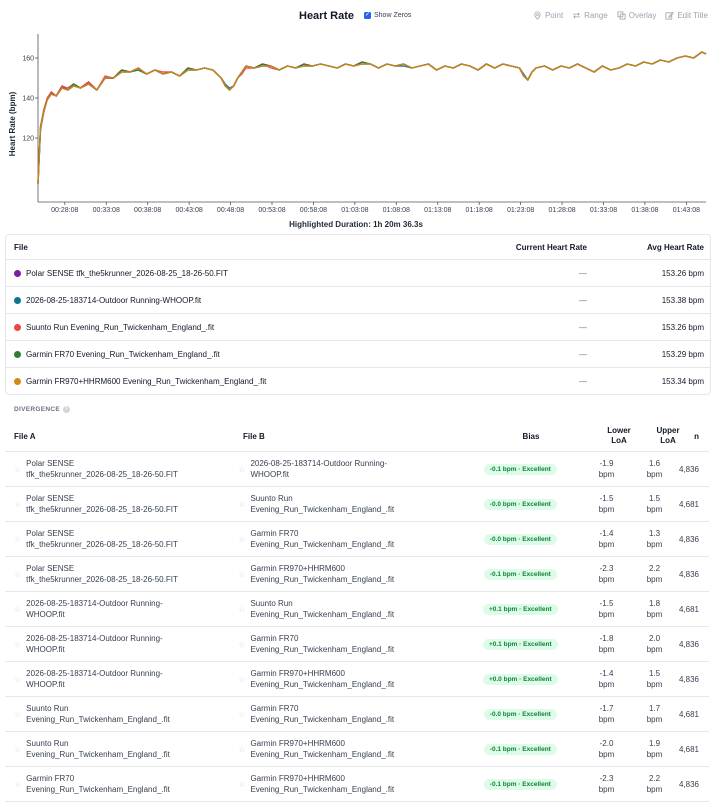 Image resolution: width=712 pixels, height=802 pixels. What do you see at coordinates (28, 99) in the screenshot?
I see `y-tick-label: 140` at bounding box center [28, 99].